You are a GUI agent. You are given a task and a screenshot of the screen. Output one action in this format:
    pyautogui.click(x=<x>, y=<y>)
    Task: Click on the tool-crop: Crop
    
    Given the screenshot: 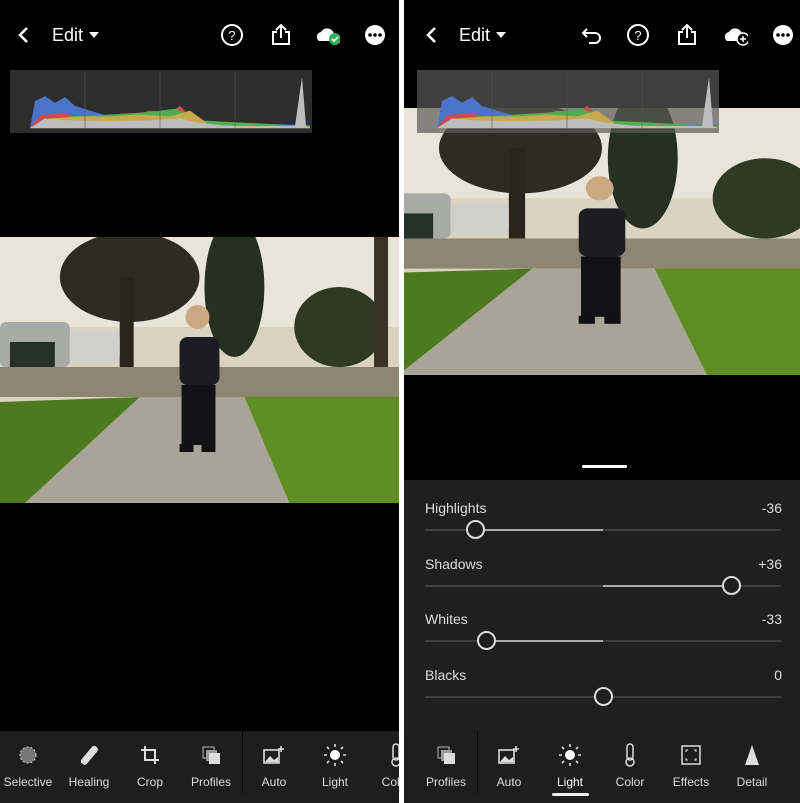 What is the action you would take?
    pyautogui.click(x=150, y=765)
    